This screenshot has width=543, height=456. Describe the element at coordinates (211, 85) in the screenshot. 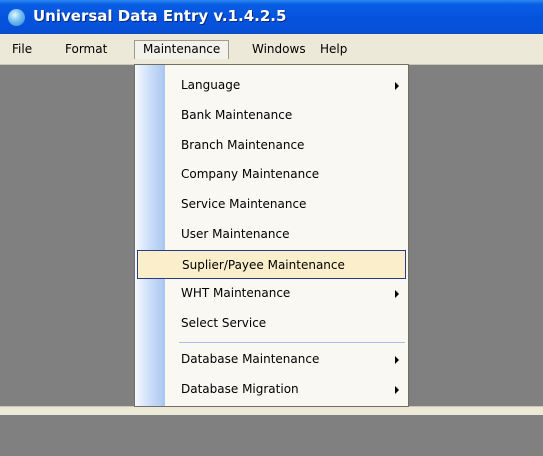

I see `menu-item-label: Language` at that location.